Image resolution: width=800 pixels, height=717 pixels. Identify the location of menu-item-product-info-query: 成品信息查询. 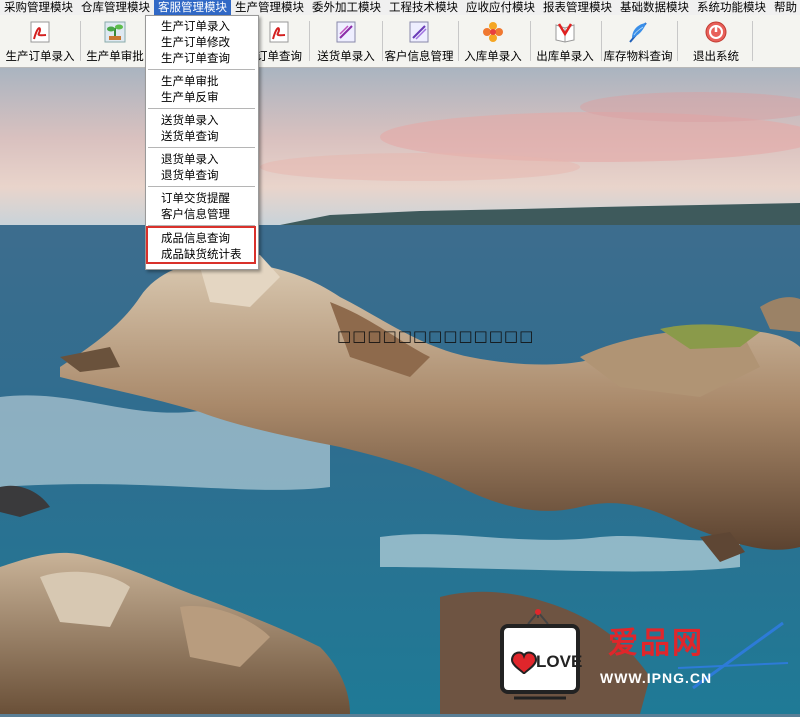
(195, 238).